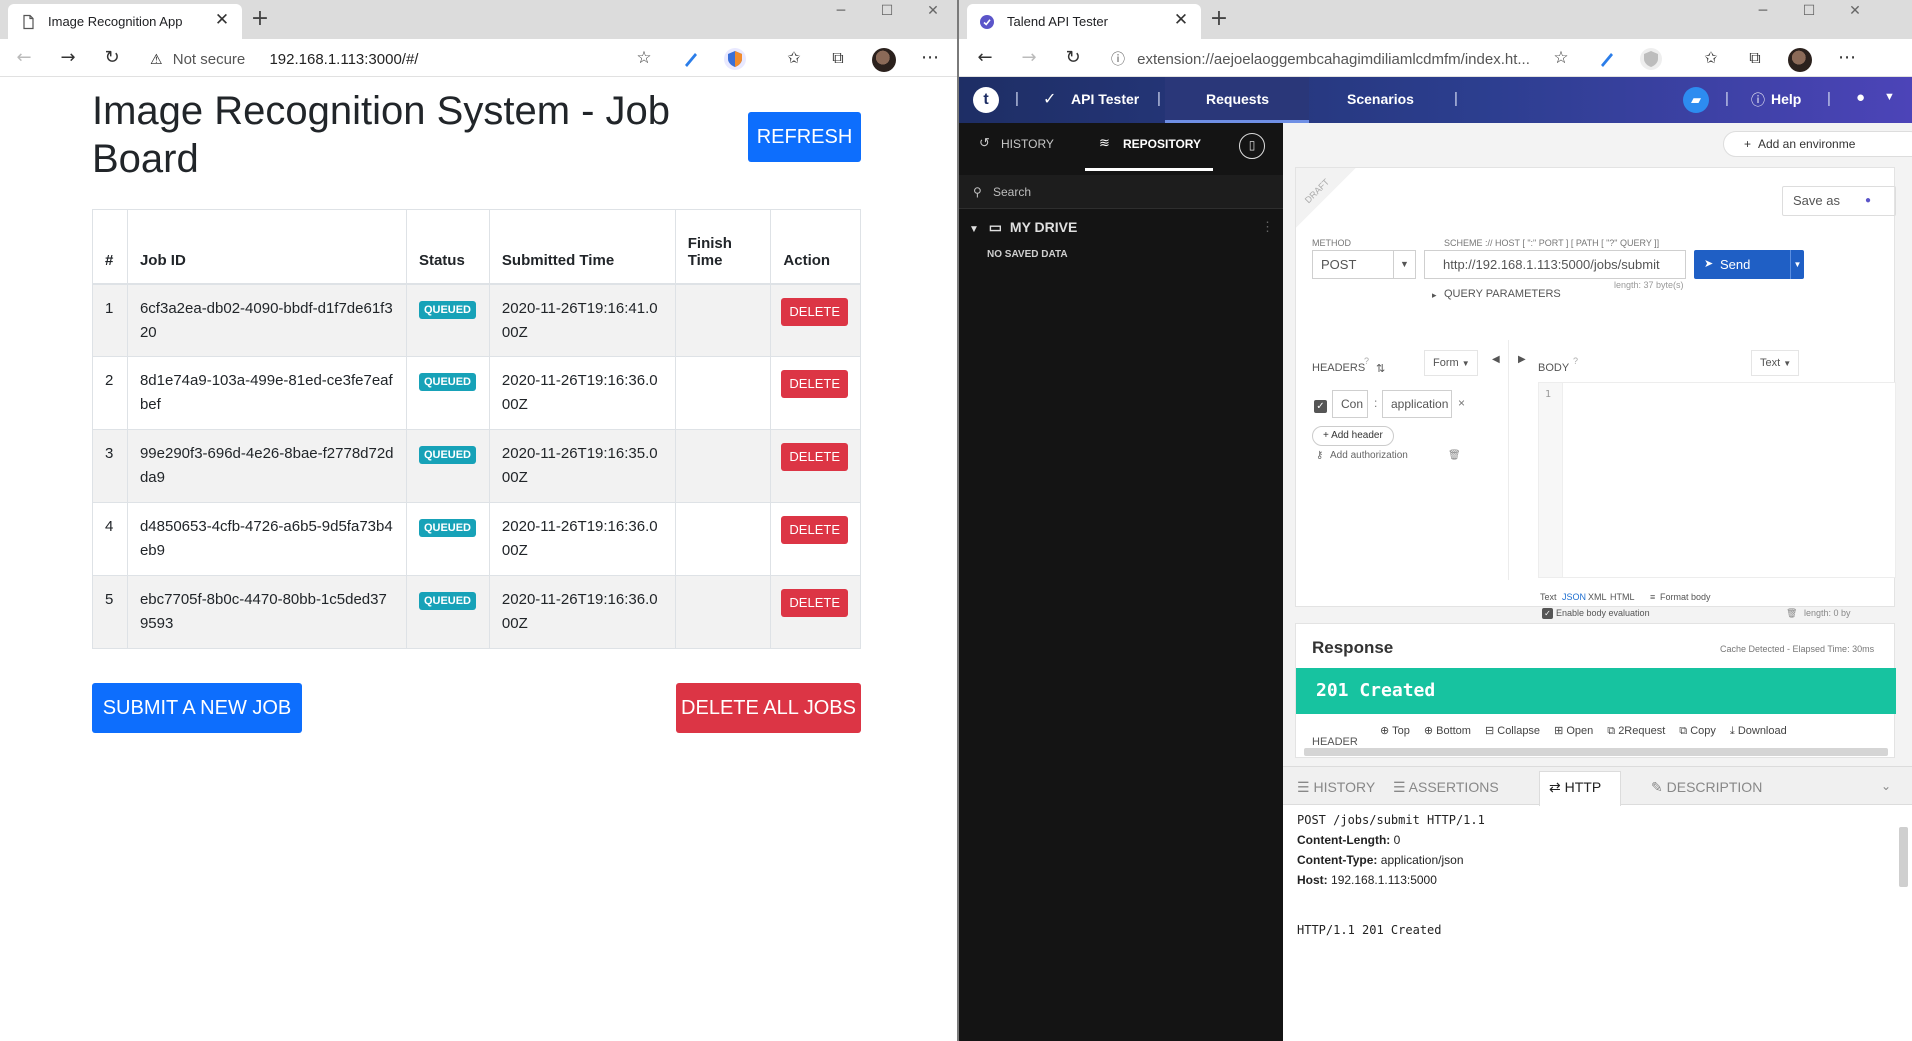 The image size is (1912, 1041). Describe the element at coordinates (1697, 731) in the screenshot. I see `response-action-copy: ⧉ Copy` at that location.